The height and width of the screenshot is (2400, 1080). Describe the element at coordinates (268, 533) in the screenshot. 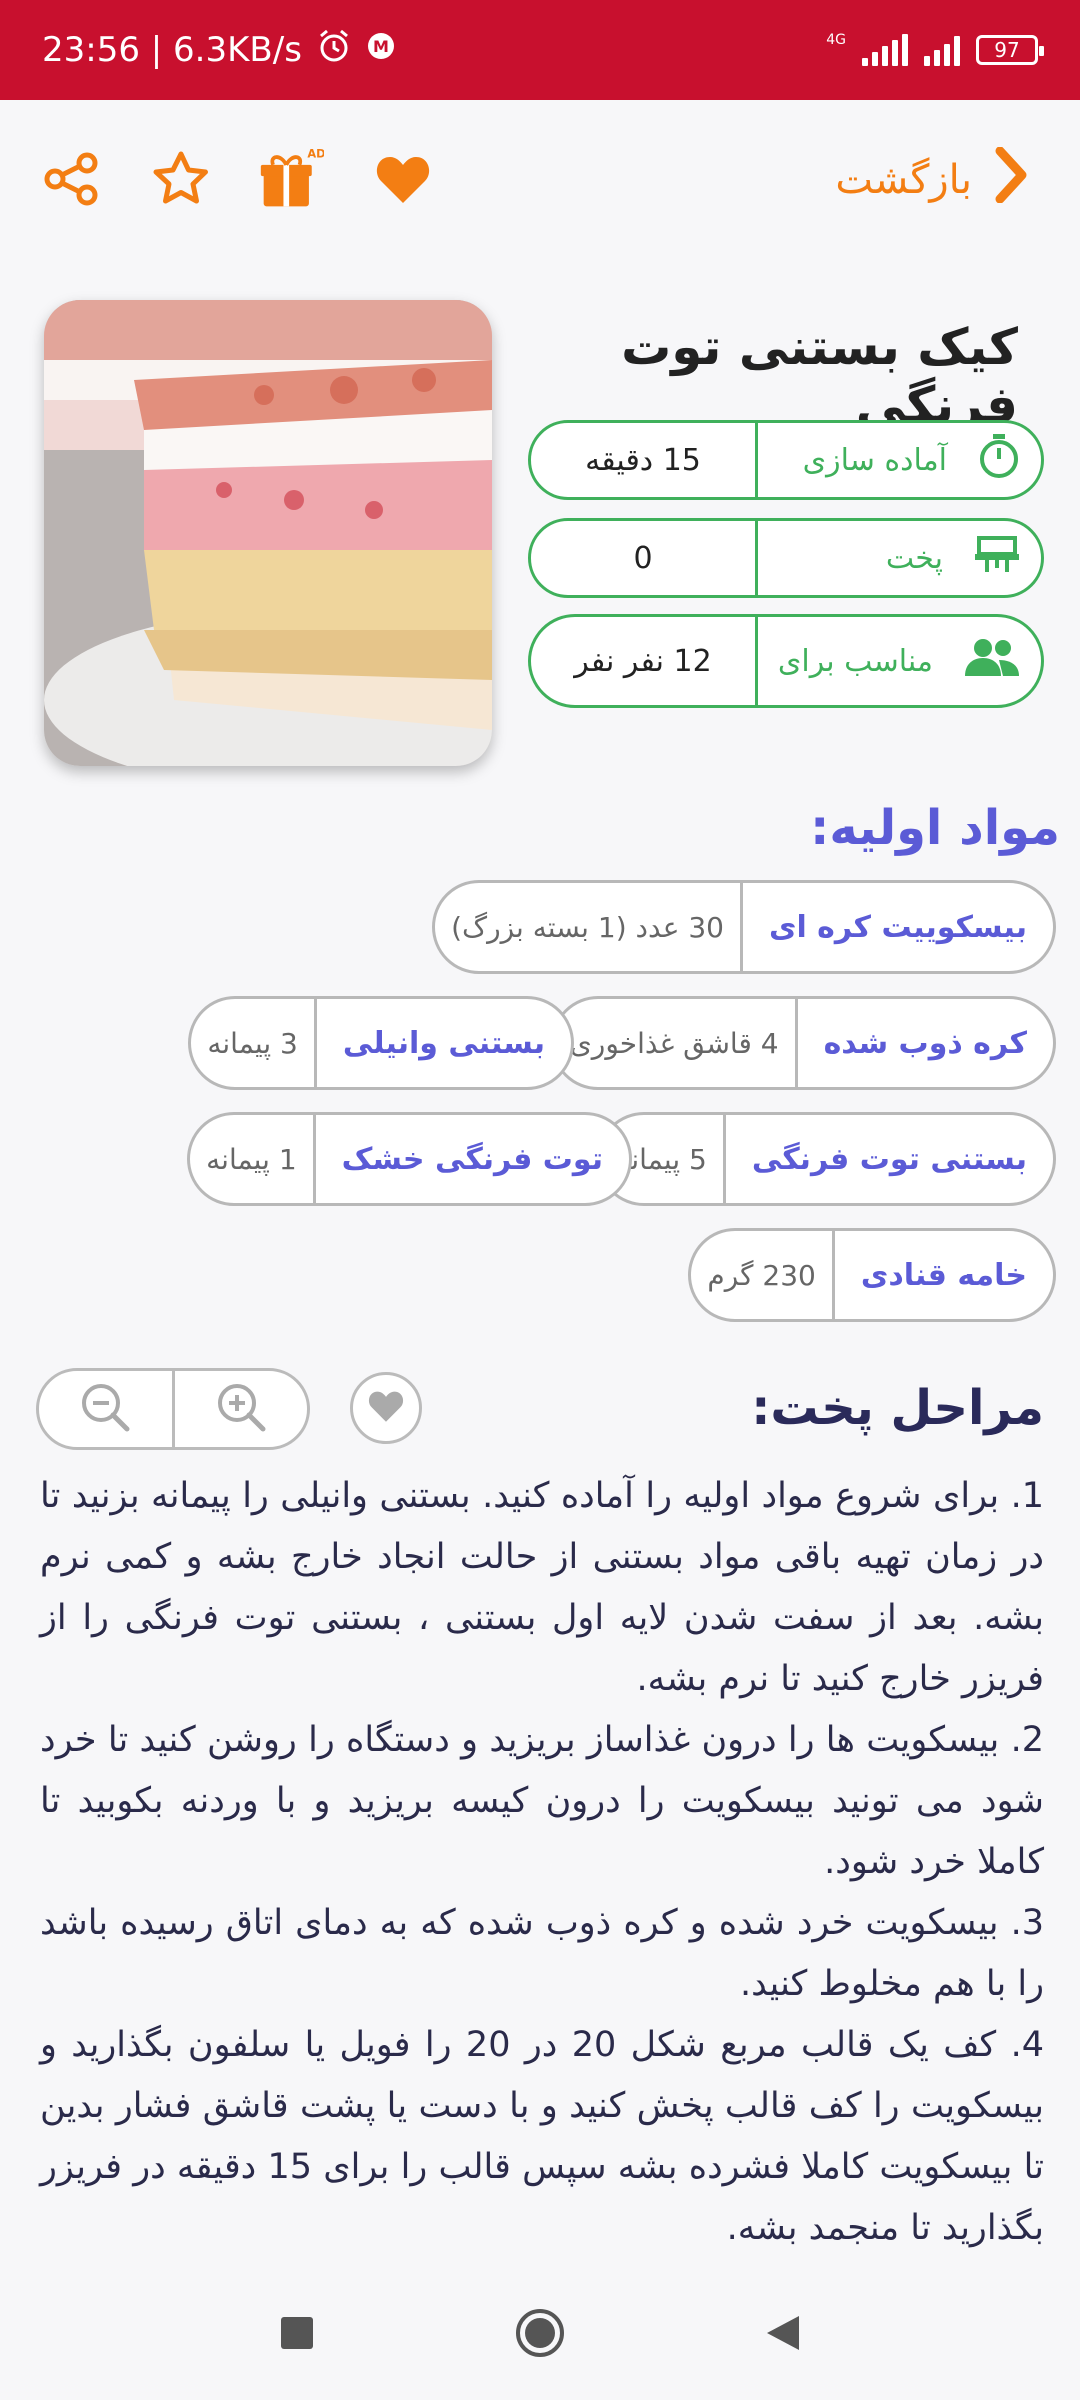

I see `recipe-image` at that location.